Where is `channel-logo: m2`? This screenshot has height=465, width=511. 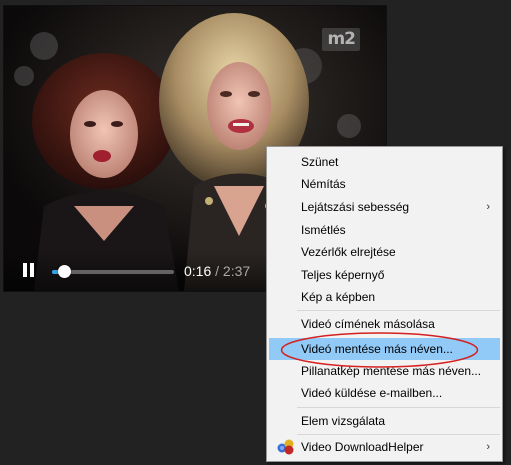
channel-logo: m2 is located at coordinates (341, 39).